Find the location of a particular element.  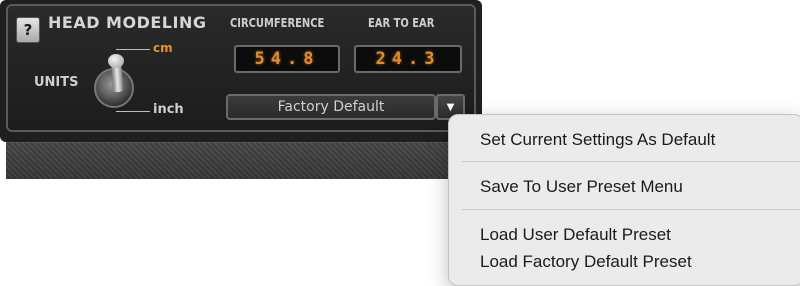

circumference-value: 54.8 is located at coordinates (287, 59).